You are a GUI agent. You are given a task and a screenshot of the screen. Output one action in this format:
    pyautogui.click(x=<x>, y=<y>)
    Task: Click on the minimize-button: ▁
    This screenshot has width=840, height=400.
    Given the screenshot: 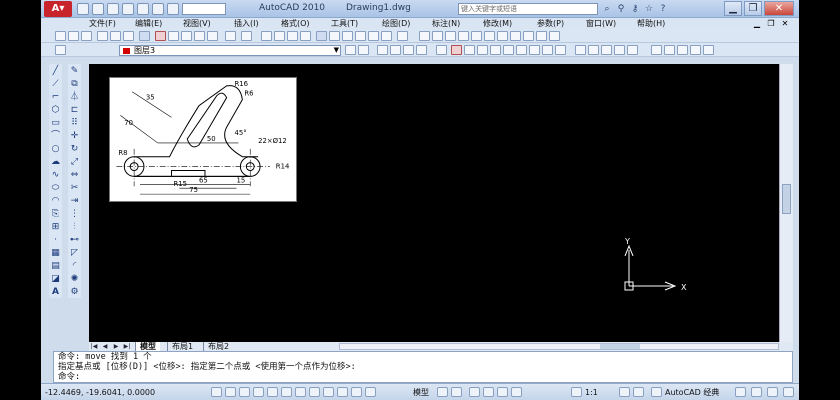 What is the action you would take?
    pyautogui.click(x=733, y=8)
    